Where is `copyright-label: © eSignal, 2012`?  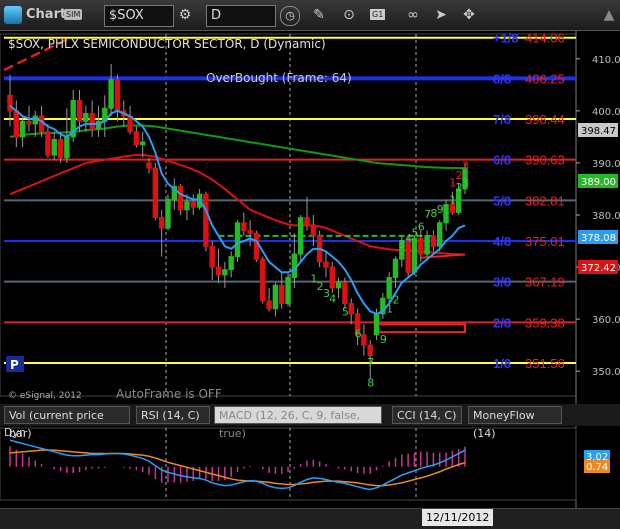 copyright-label: © eSignal, 2012 is located at coordinates (45, 396).